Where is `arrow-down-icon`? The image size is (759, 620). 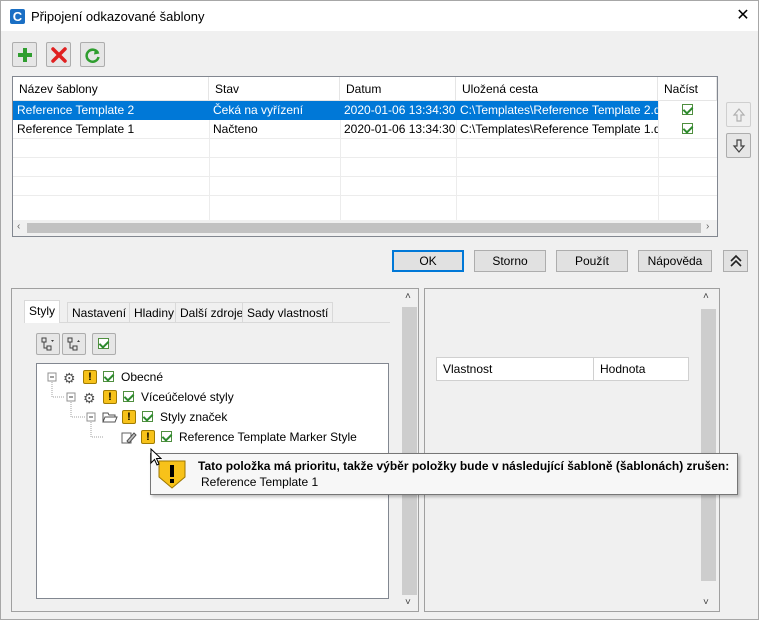 arrow-down-icon is located at coordinates (739, 146).